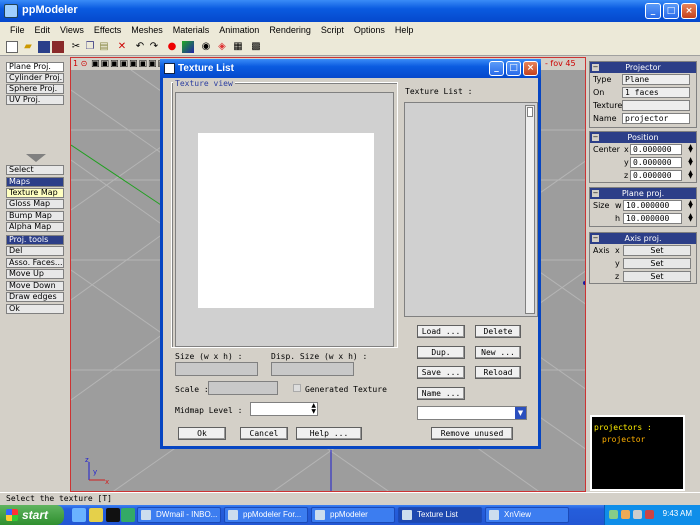  What do you see at coordinates (657, 276) in the screenshot?
I see `set-z-button: Set` at bounding box center [657, 276].